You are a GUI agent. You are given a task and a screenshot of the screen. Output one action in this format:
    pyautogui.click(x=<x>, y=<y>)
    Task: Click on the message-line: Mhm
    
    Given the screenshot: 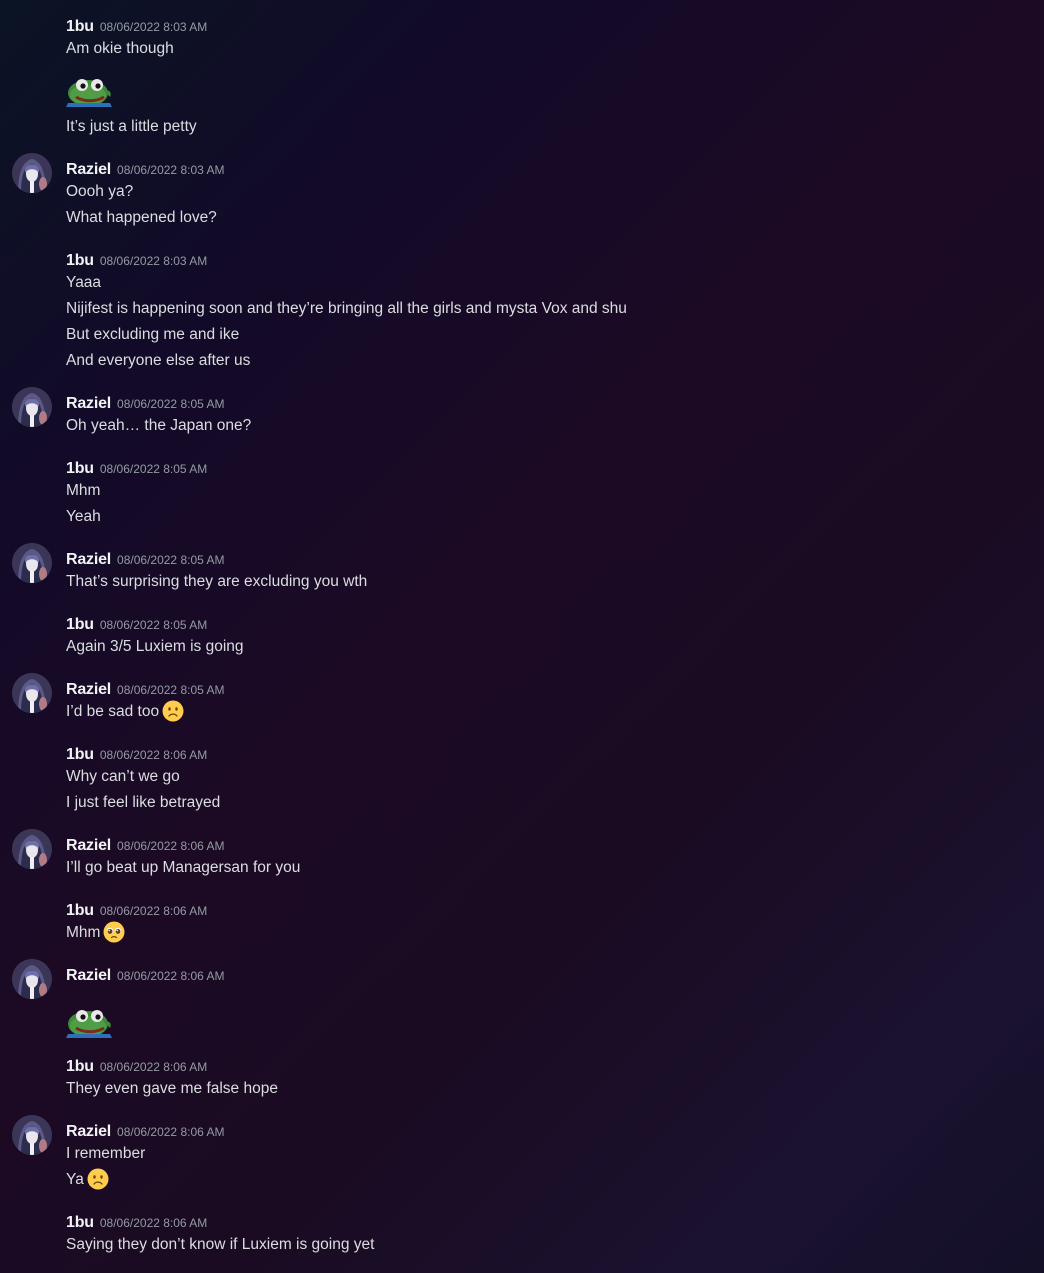 What is the action you would take?
    pyautogui.click(x=95, y=933)
    